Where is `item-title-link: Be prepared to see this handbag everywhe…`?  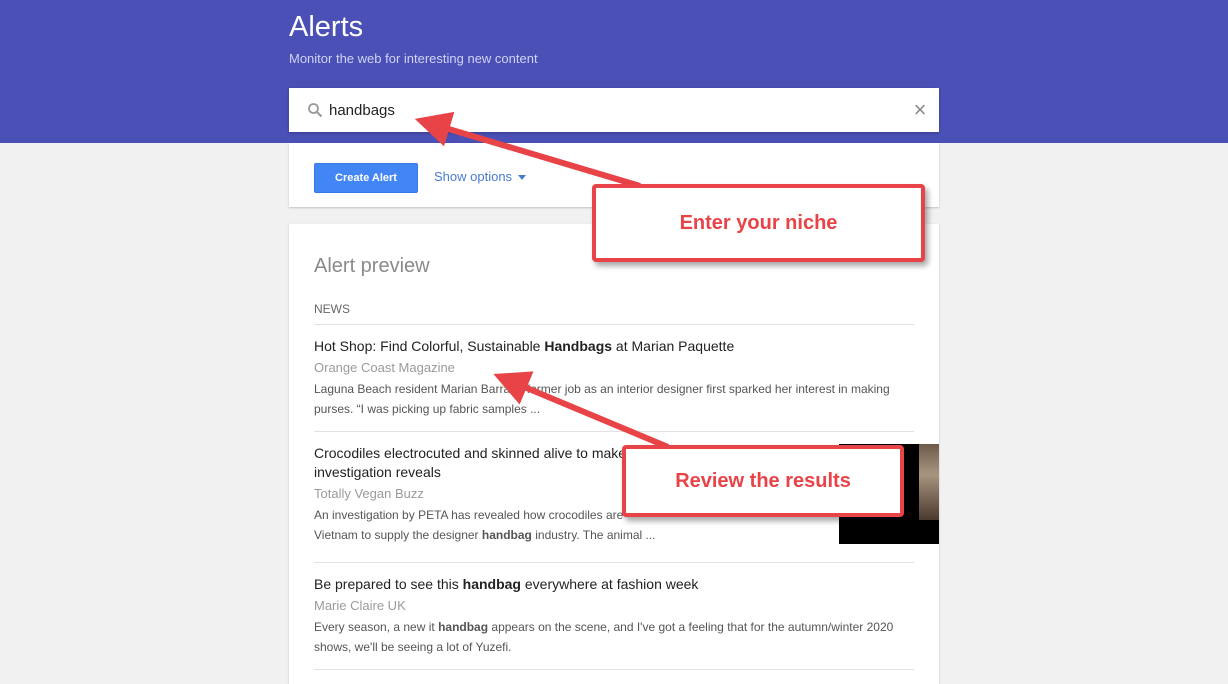
item-title-link: Be prepared to see this handbag everywhe… is located at coordinates (614, 584).